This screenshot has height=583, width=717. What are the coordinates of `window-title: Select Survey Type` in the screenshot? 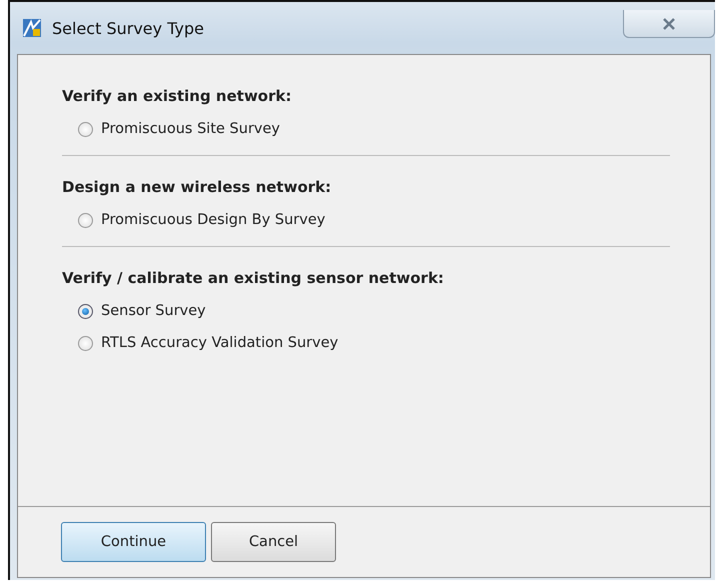 It's located at (128, 28).